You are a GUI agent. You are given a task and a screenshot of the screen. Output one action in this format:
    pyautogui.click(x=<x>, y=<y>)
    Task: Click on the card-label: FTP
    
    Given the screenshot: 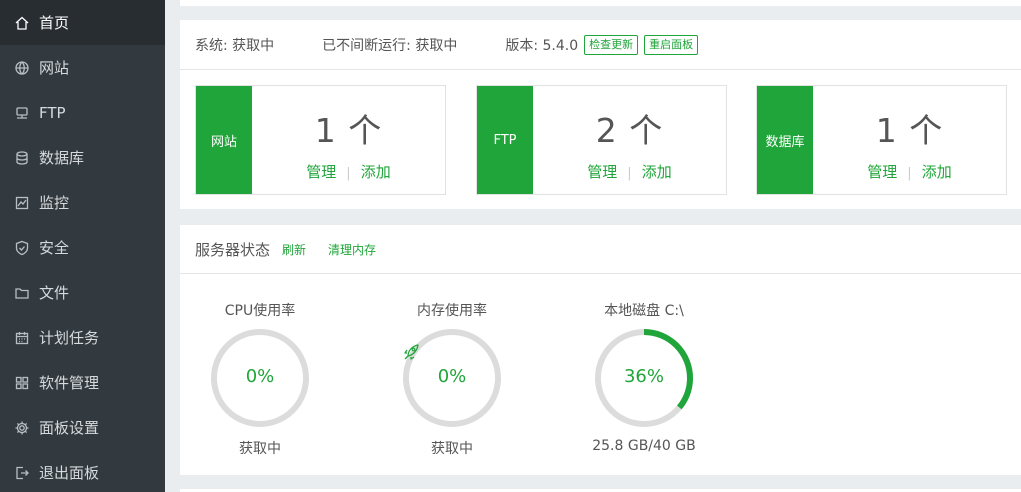 What is the action you would take?
    pyautogui.click(x=505, y=140)
    